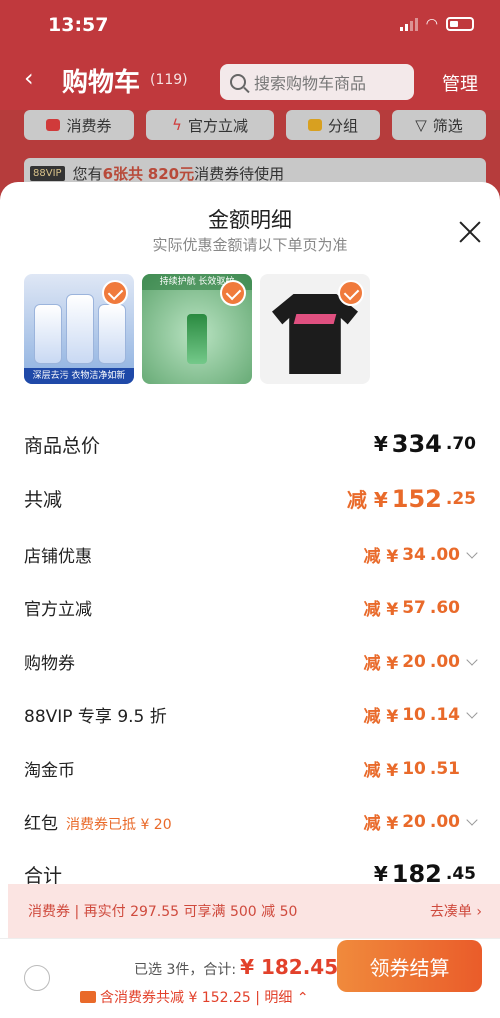 The height and width of the screenshot is (1018, 500). What do you see at coordinates (250, 769) in the screenshot?
I see `row-taojinbi: 淘金币 减 ¥10.51` at bounding box center [250, 769].